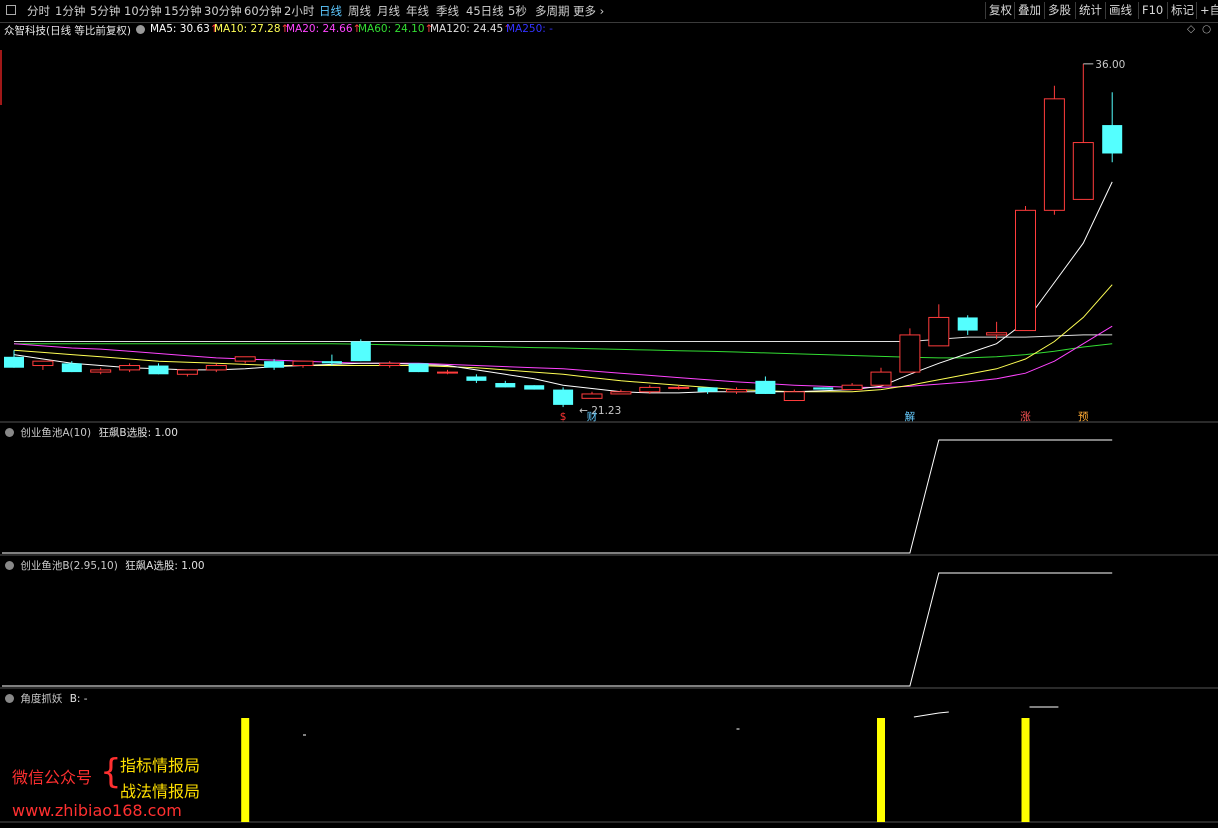 The image size is (1218, 828). What do you see at coordinates (9, 432) in the screenshot?
I see `pane-a-collapse-icon` at bounding box center [9, 432].